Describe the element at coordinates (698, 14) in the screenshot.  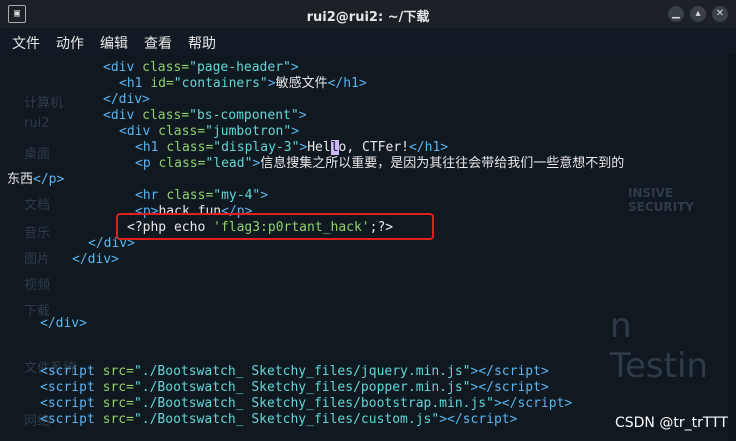
I see `maximize-icon: ▴` at that location.